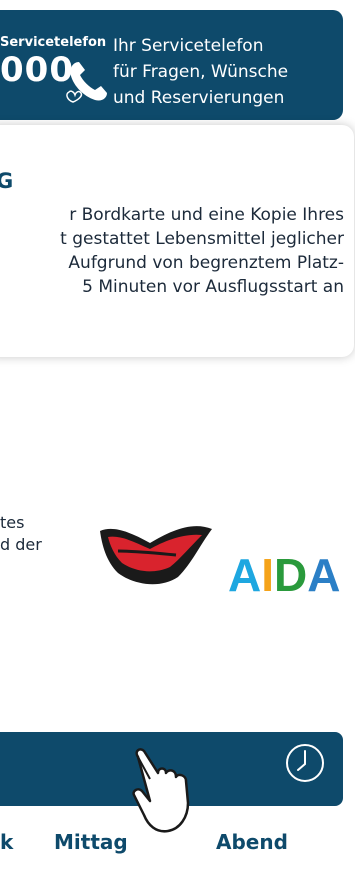 Image resolution: width=355 pixels, height=894 pixels. Describe the element at coordinates (6, 842) in the screenshot. I see `tab-early: k` at that location.